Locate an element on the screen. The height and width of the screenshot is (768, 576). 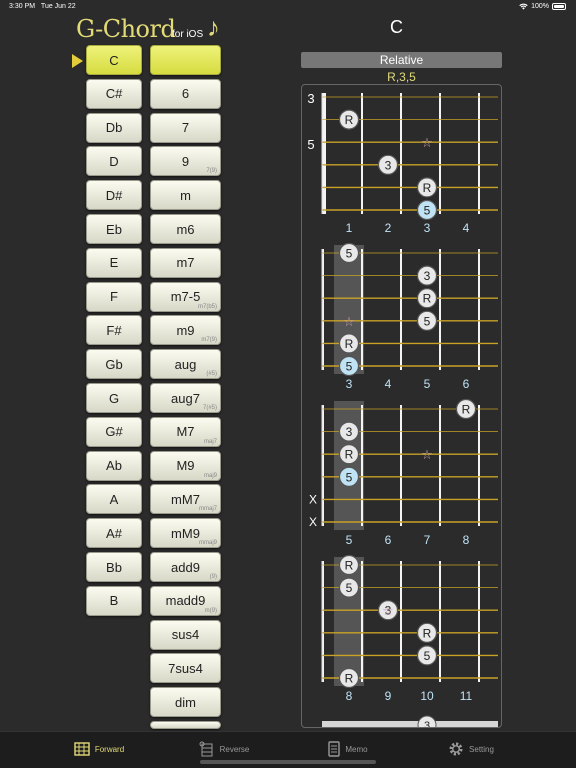
chord-type-button: sus4 is located at coordinates (185, 634).